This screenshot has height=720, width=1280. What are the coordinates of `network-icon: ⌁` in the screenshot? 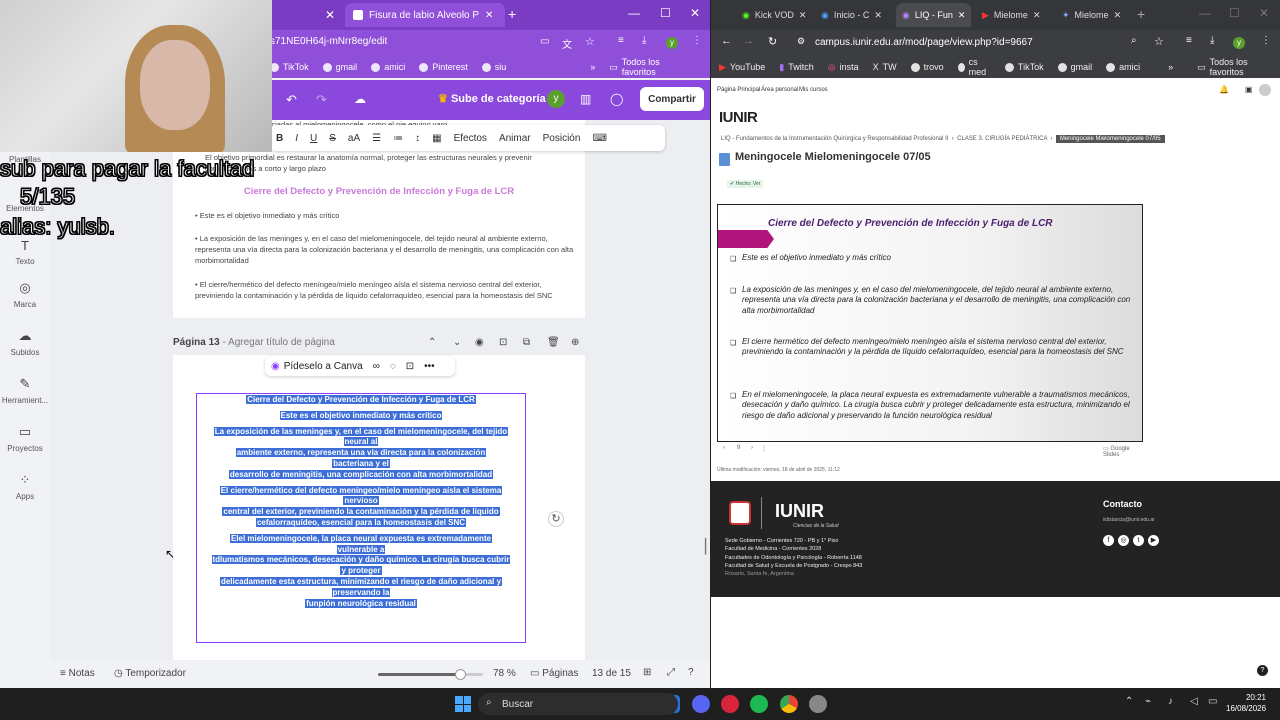 It's located at (1148, 701).